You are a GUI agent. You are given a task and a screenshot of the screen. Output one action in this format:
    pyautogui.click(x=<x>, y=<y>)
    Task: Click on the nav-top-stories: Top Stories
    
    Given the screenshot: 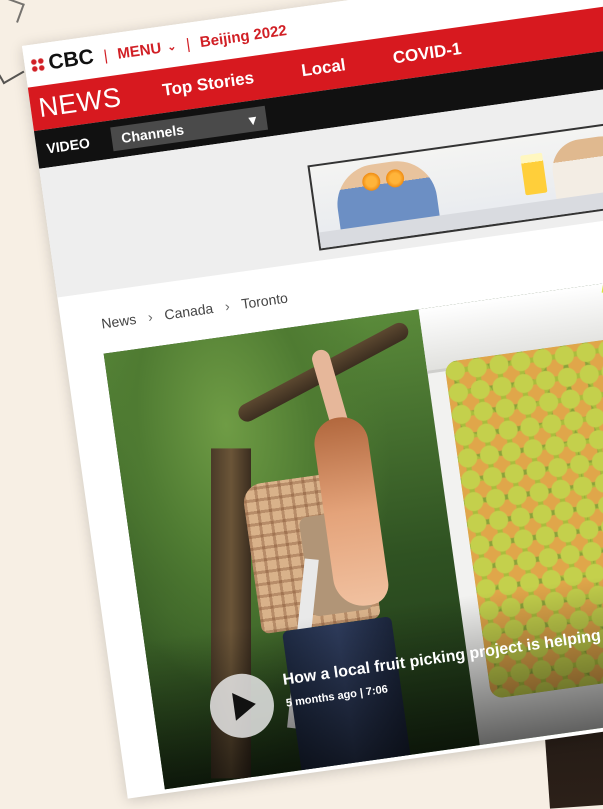 What is the action you would take?
    pyautogui.click(x=208, y=84)
    